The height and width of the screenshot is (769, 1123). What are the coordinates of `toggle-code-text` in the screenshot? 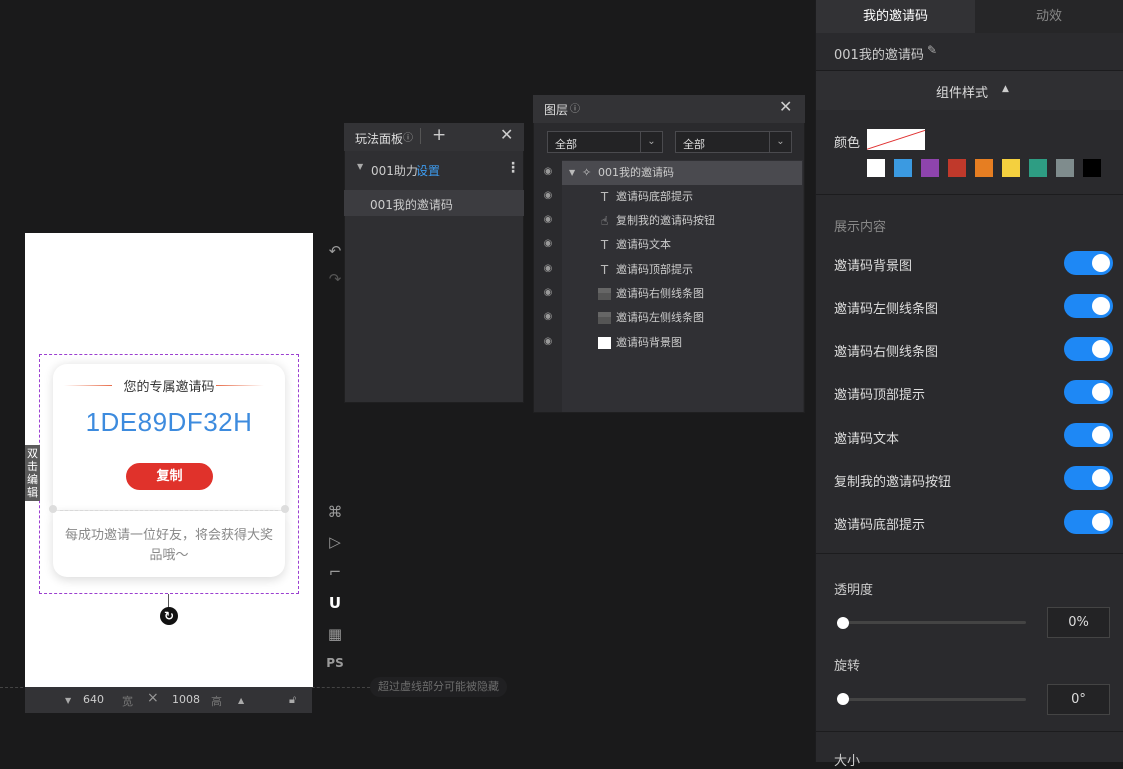 It's located at (1088, 435).